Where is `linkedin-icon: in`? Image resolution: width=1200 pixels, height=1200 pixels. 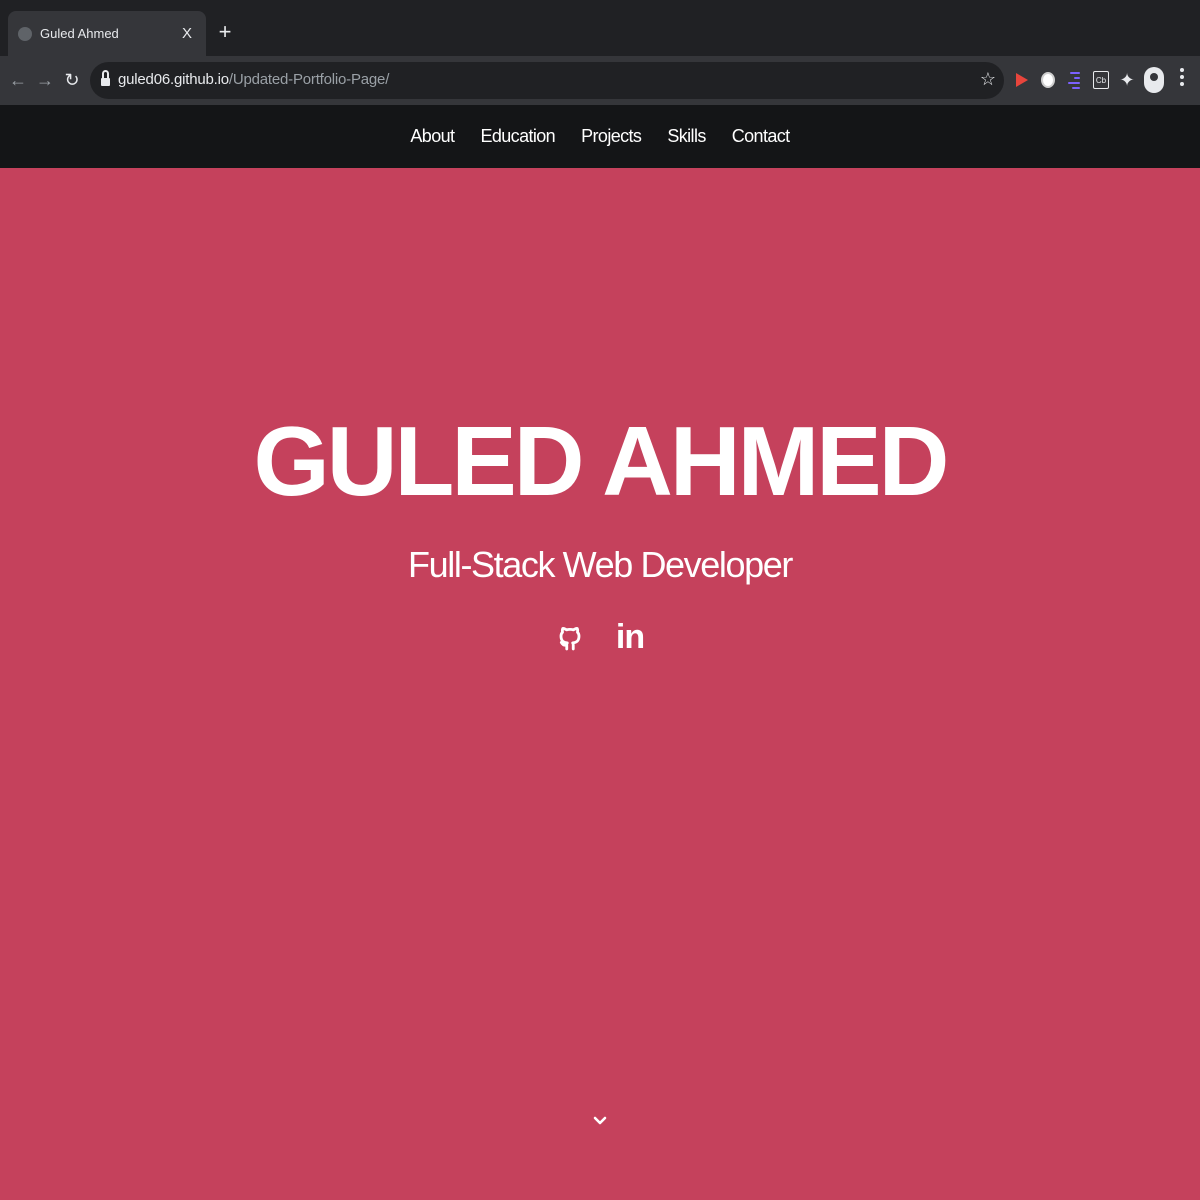 linkedin-icon: in is located at coordinates (630, 637).